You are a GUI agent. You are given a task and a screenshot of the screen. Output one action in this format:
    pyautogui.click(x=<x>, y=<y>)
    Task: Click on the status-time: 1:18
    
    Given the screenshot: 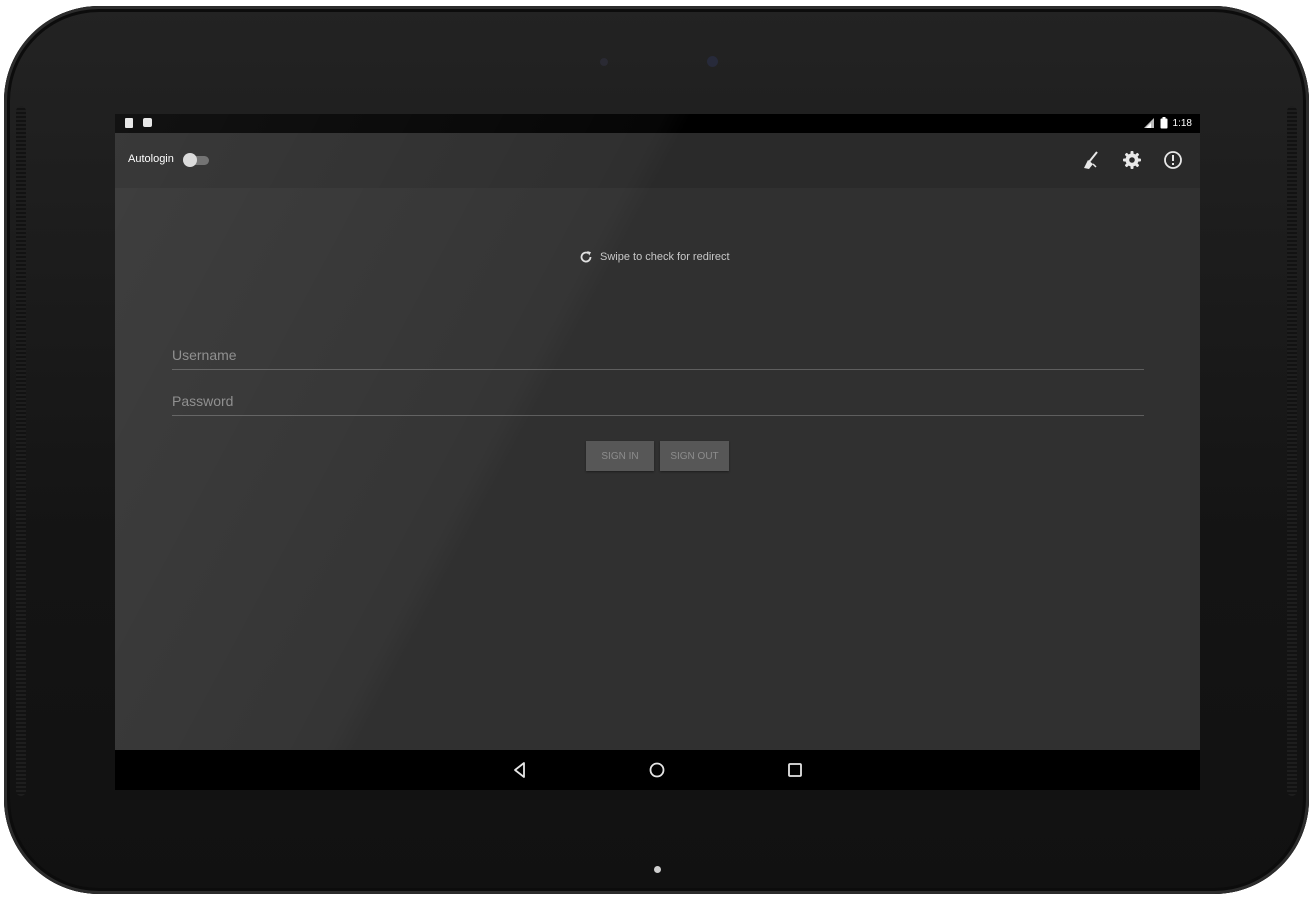 What is the action you would take?
    pyautogui.click(x=1182, y=123)
    